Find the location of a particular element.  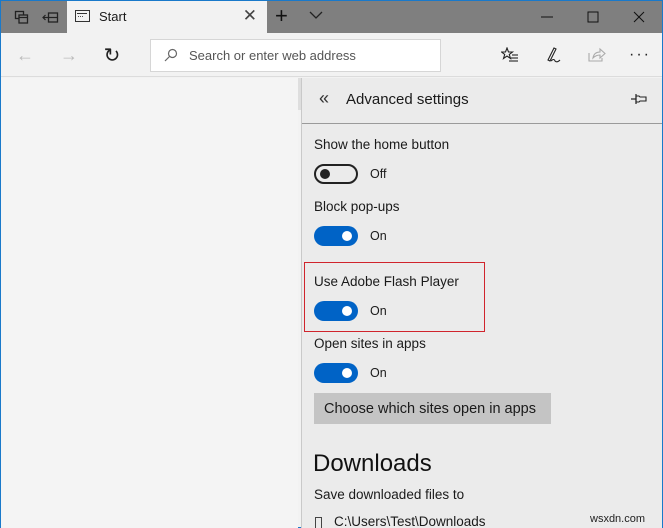

maximize-button is located at coordinates (593, 17).